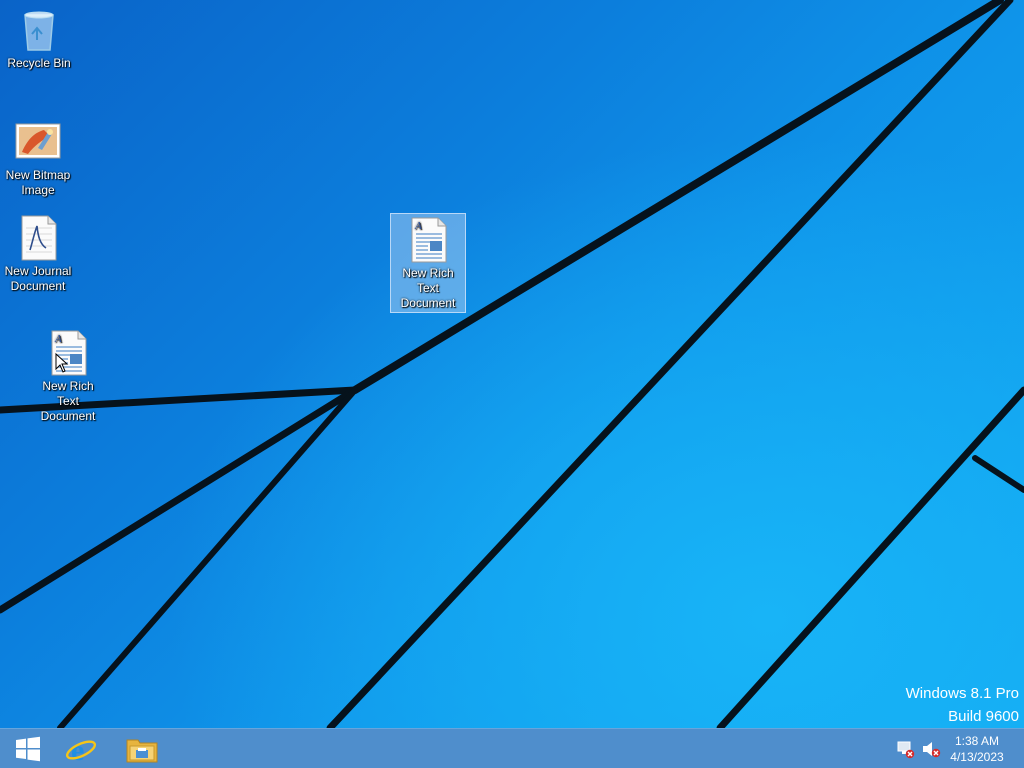 The width and height of the screenshot is (1024, 768). What do you see at coordinates (977, 749) in the screenshot?
I see `taskbar-clock: 1:38 AM 4/13/2023` at bounding box center [977, 749].